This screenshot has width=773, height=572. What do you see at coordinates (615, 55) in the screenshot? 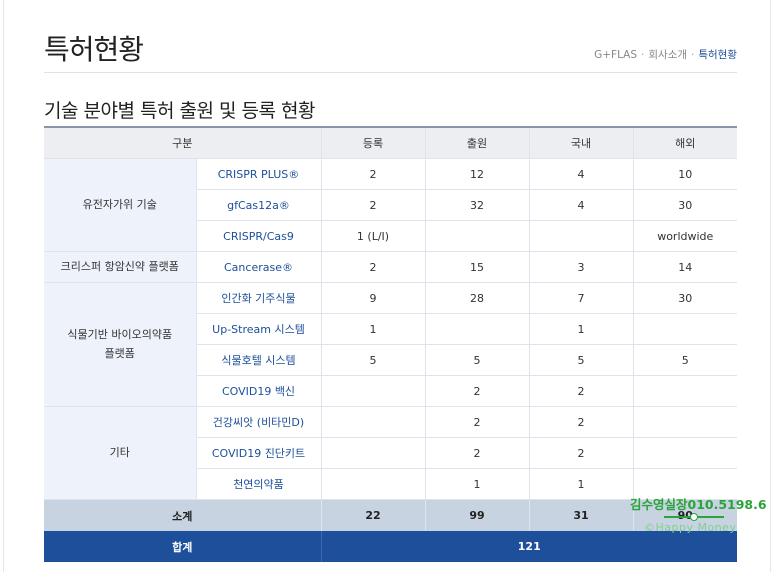
I see `breadcrumb-home-link: G+FLAS` at bounding box center [615, 55].